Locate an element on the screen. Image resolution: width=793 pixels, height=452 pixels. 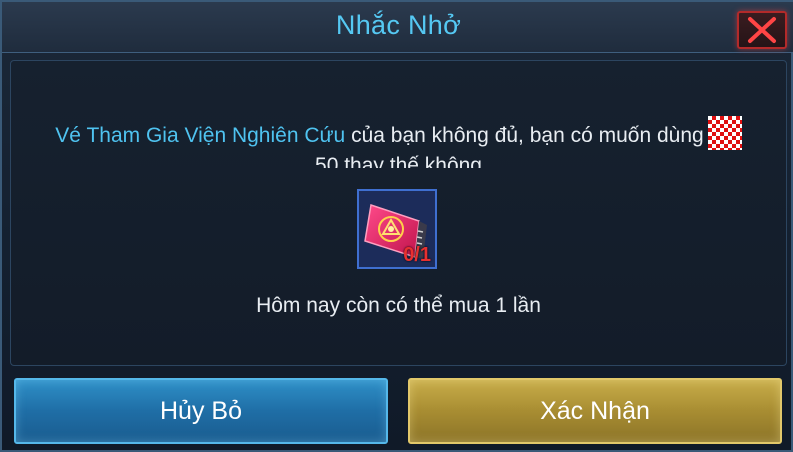
dialog-titlebar: Nhắc Nhở is located at coordinates (397, 27).